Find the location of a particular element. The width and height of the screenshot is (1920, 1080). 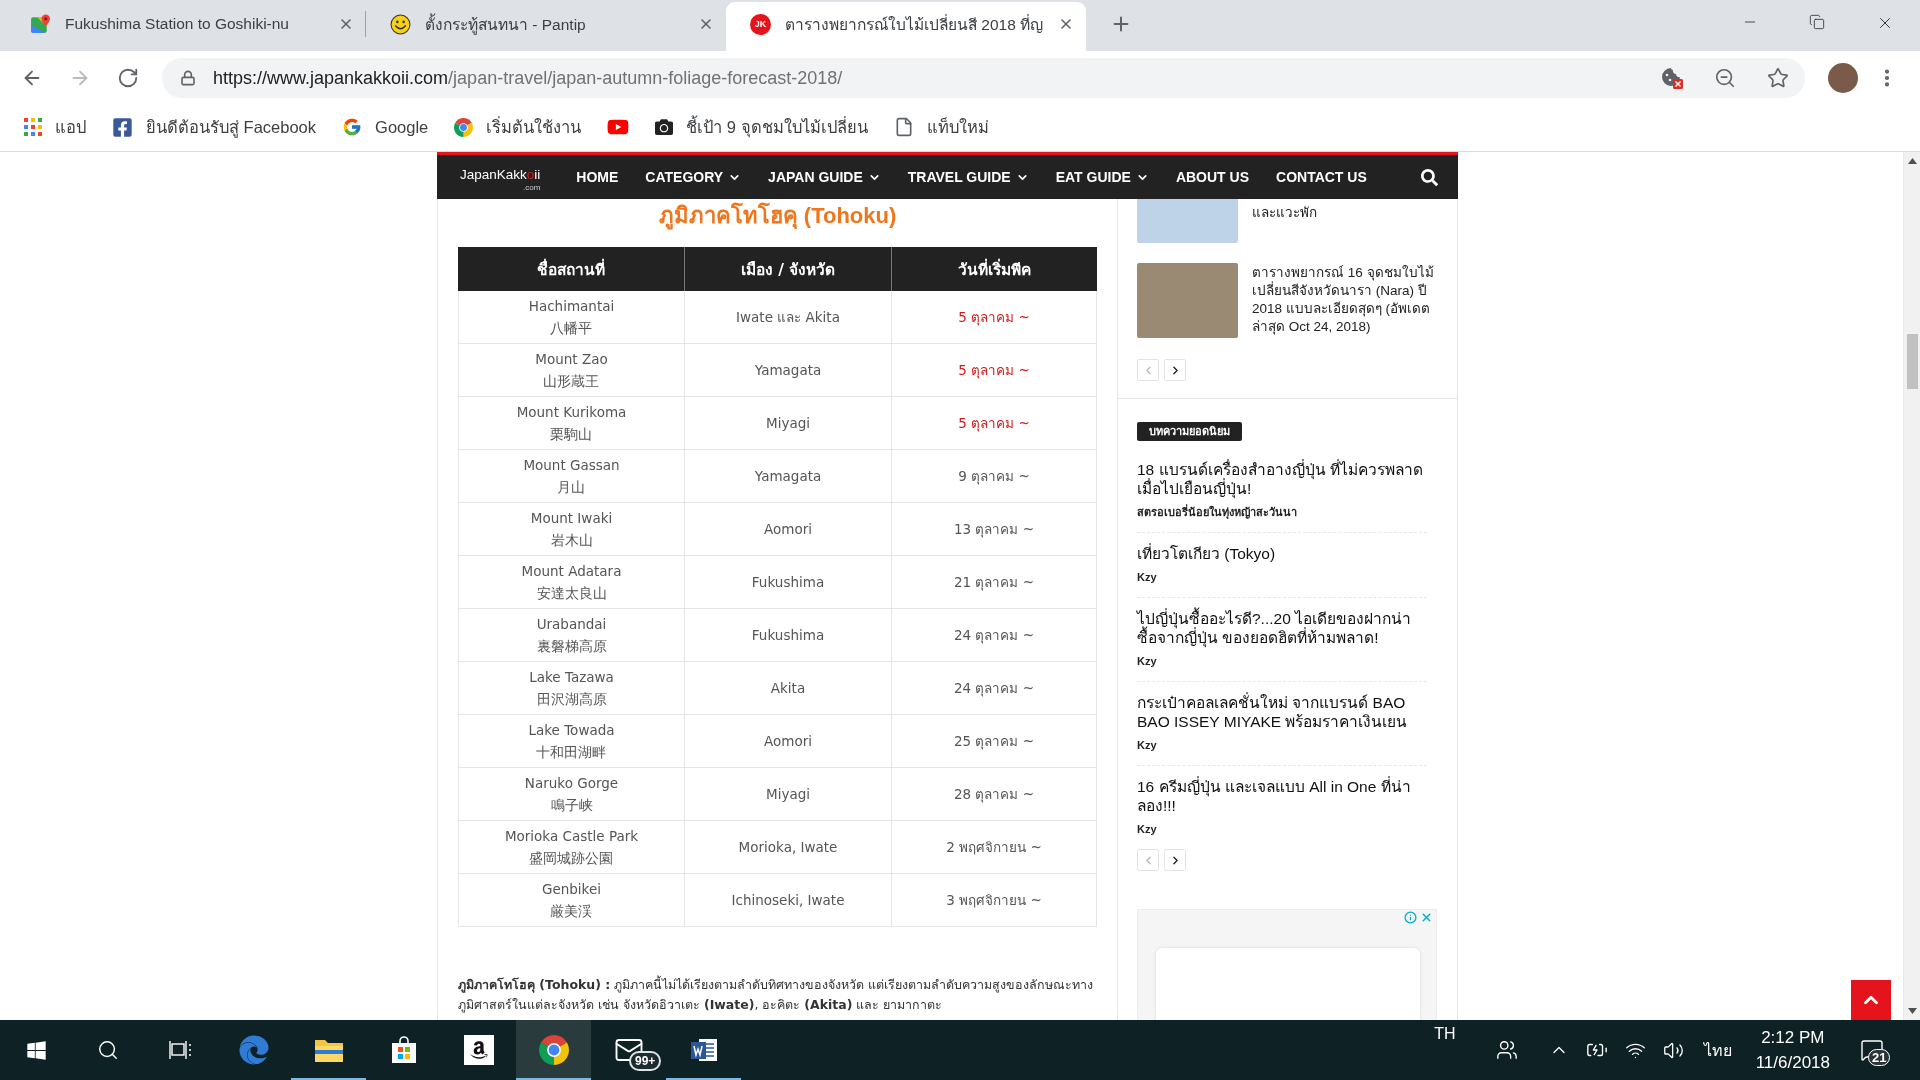

nav-link: CATEGORY is located at coordinates (693, 177).